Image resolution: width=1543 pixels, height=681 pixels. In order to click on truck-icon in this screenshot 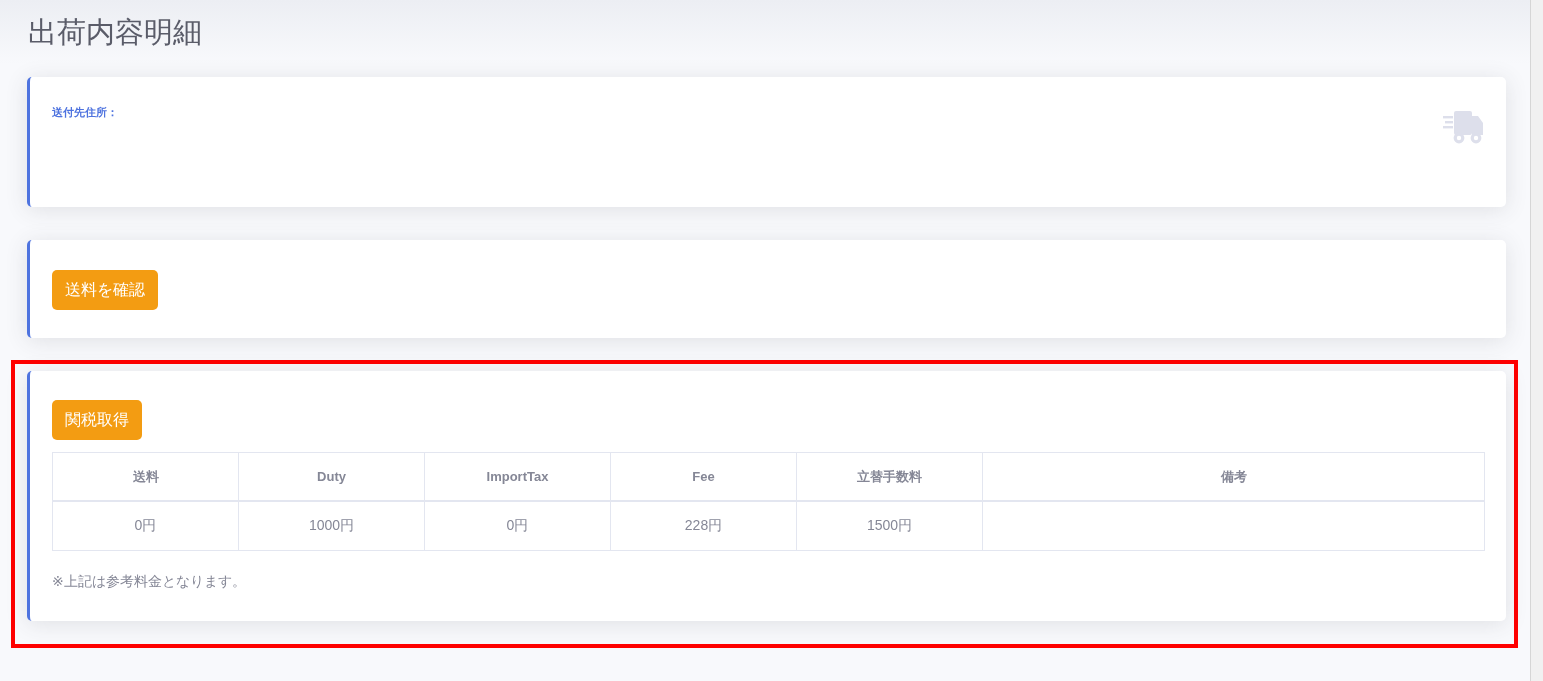, I will do `click(1464, 127)`.